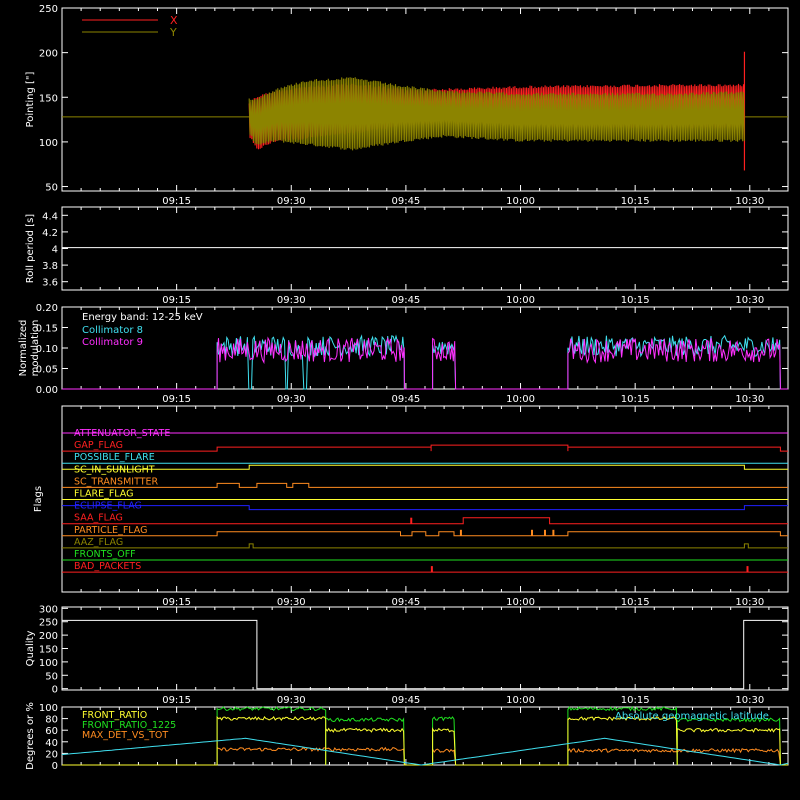 The image size is (800, 800). What do you see at coordinates (635, 399) in the screenshot?
I see `modulation-xtick-label: 10:15` at bounding box center [635, 399].